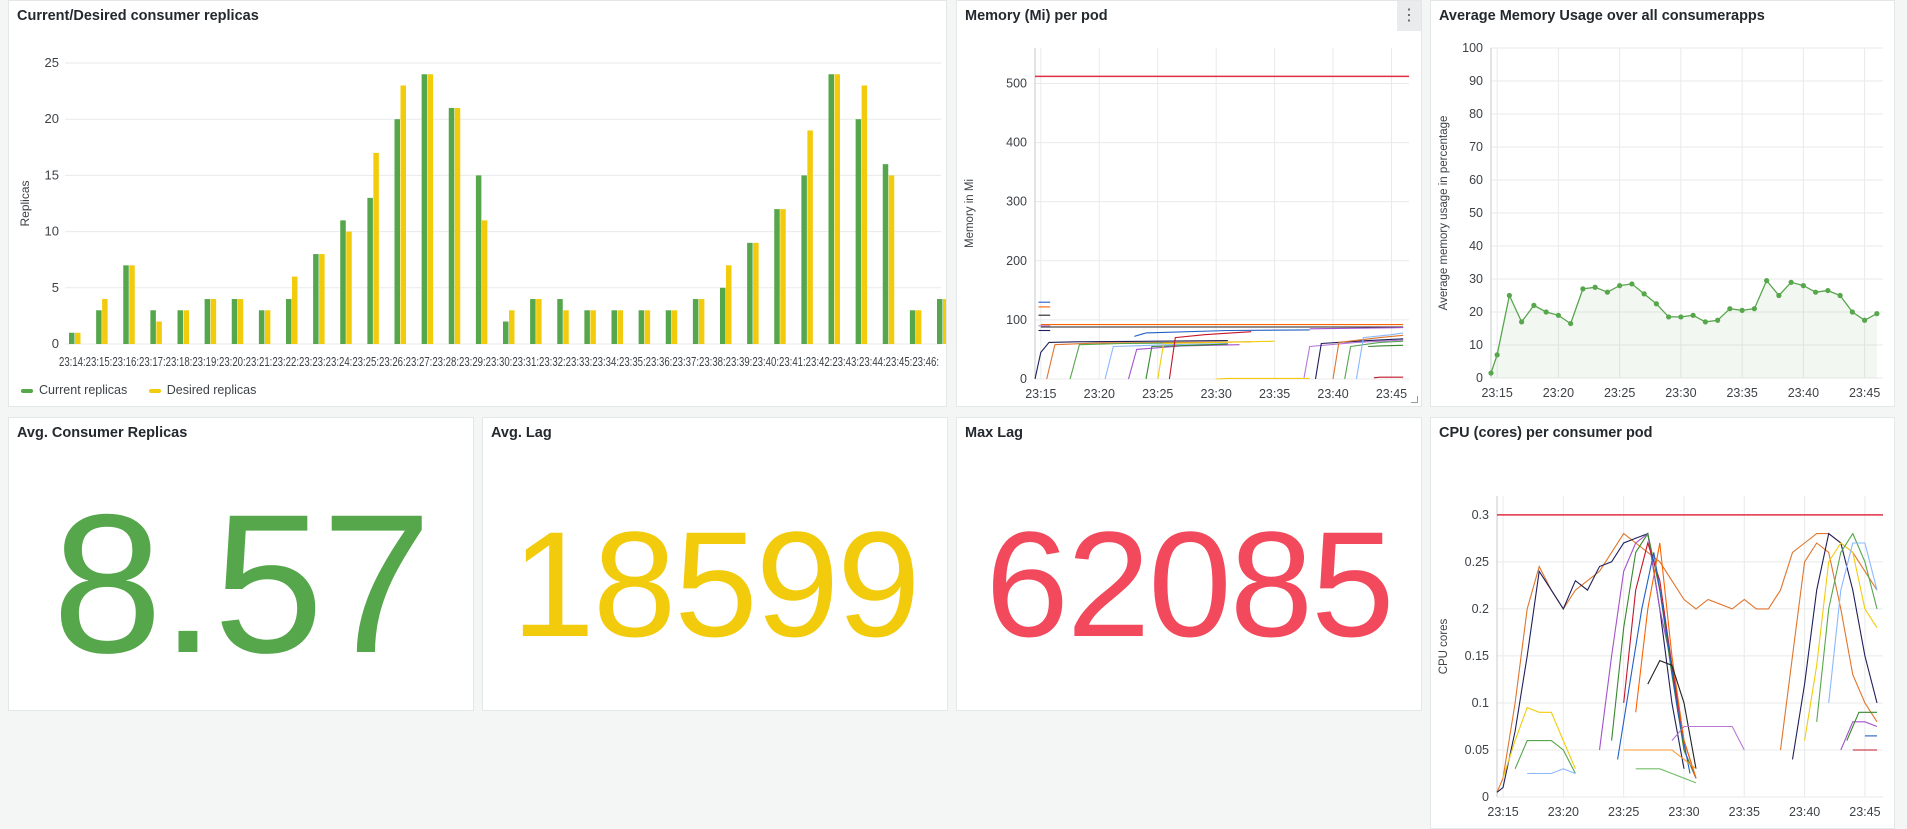  Describe the element at coordinates (1476, 246) in the screenshot. I see `y-tick-label: 40` at that location.